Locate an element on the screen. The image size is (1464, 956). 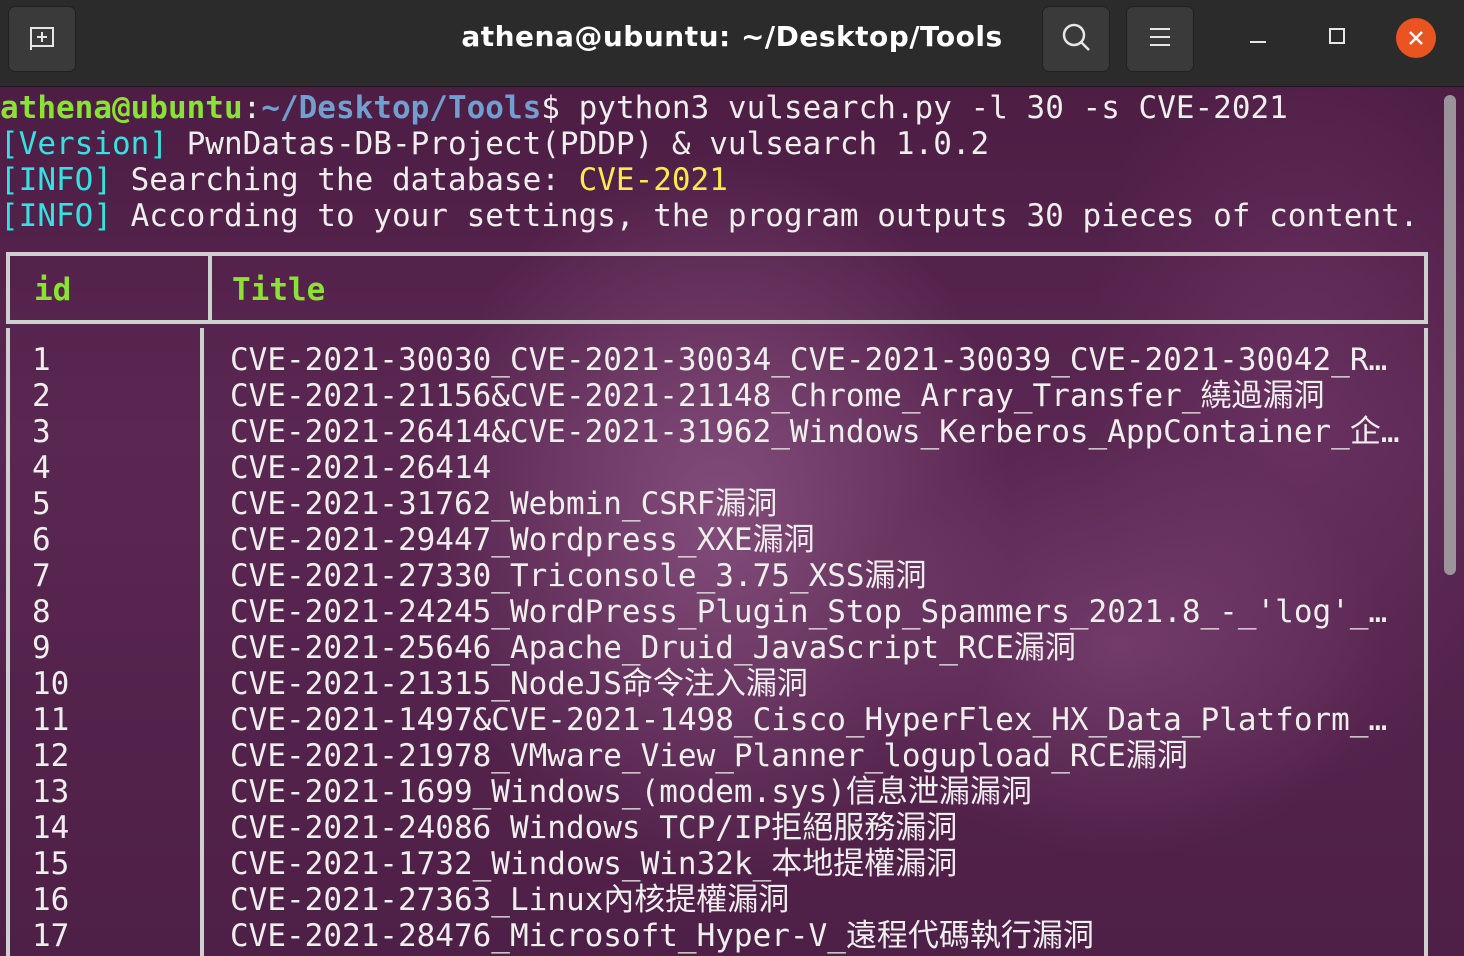
row-id: 5 is located at coordinates (41, 504).